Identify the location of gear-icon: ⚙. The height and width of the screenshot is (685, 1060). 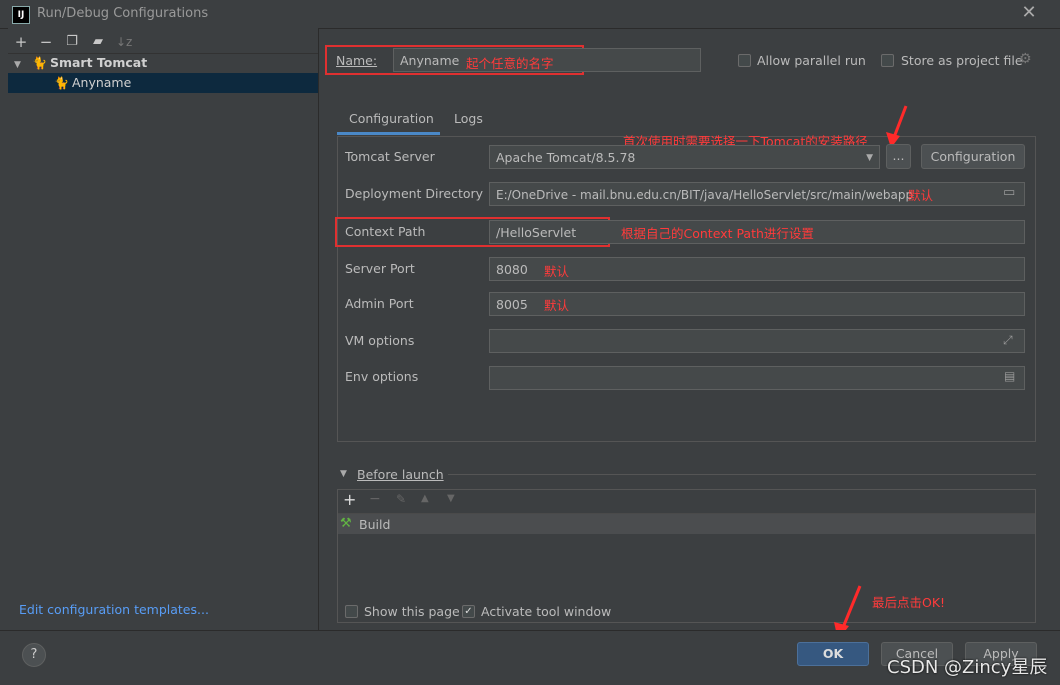
(1025, 59).